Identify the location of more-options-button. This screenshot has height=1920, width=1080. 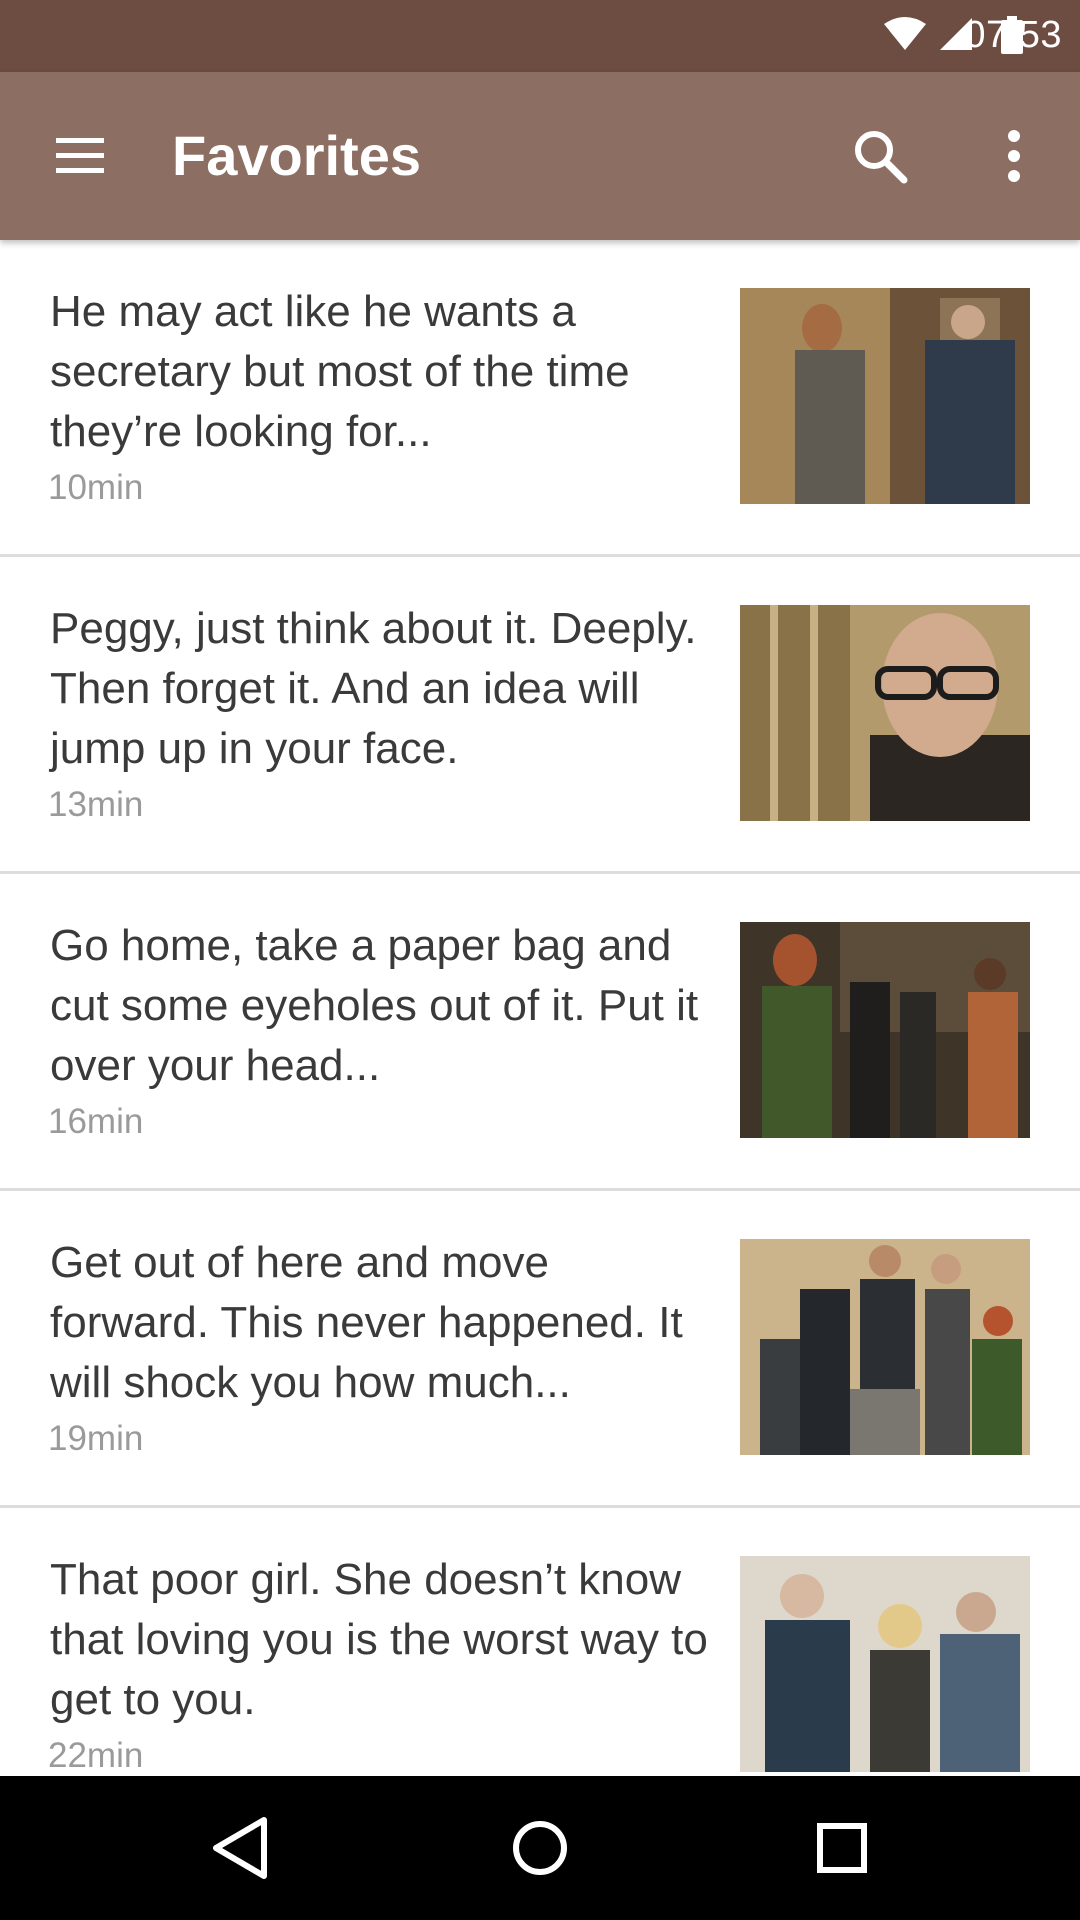
(1014, 156).